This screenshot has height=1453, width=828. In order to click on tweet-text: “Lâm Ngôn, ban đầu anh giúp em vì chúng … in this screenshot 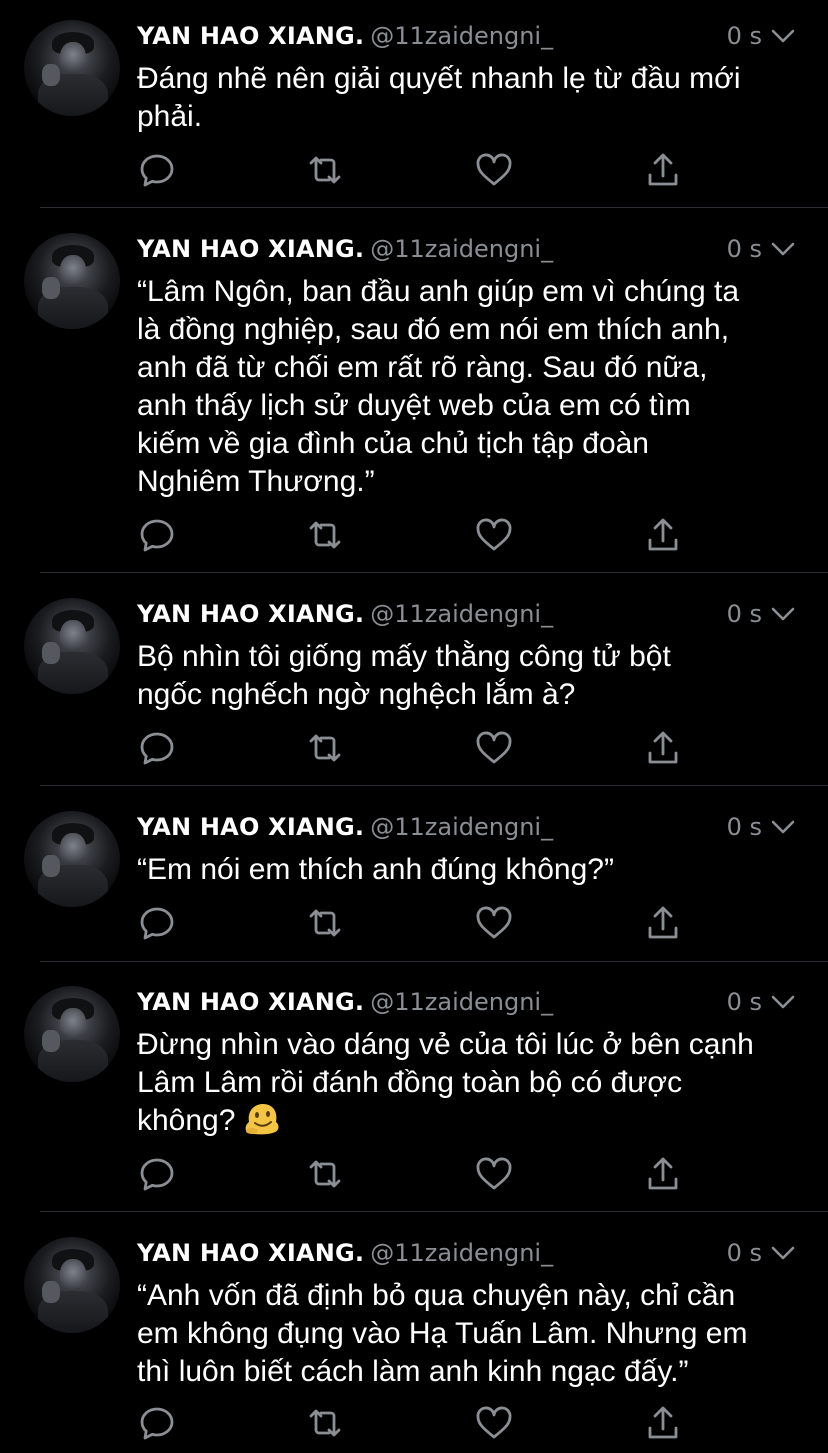, I will do `click(438, 386)`.